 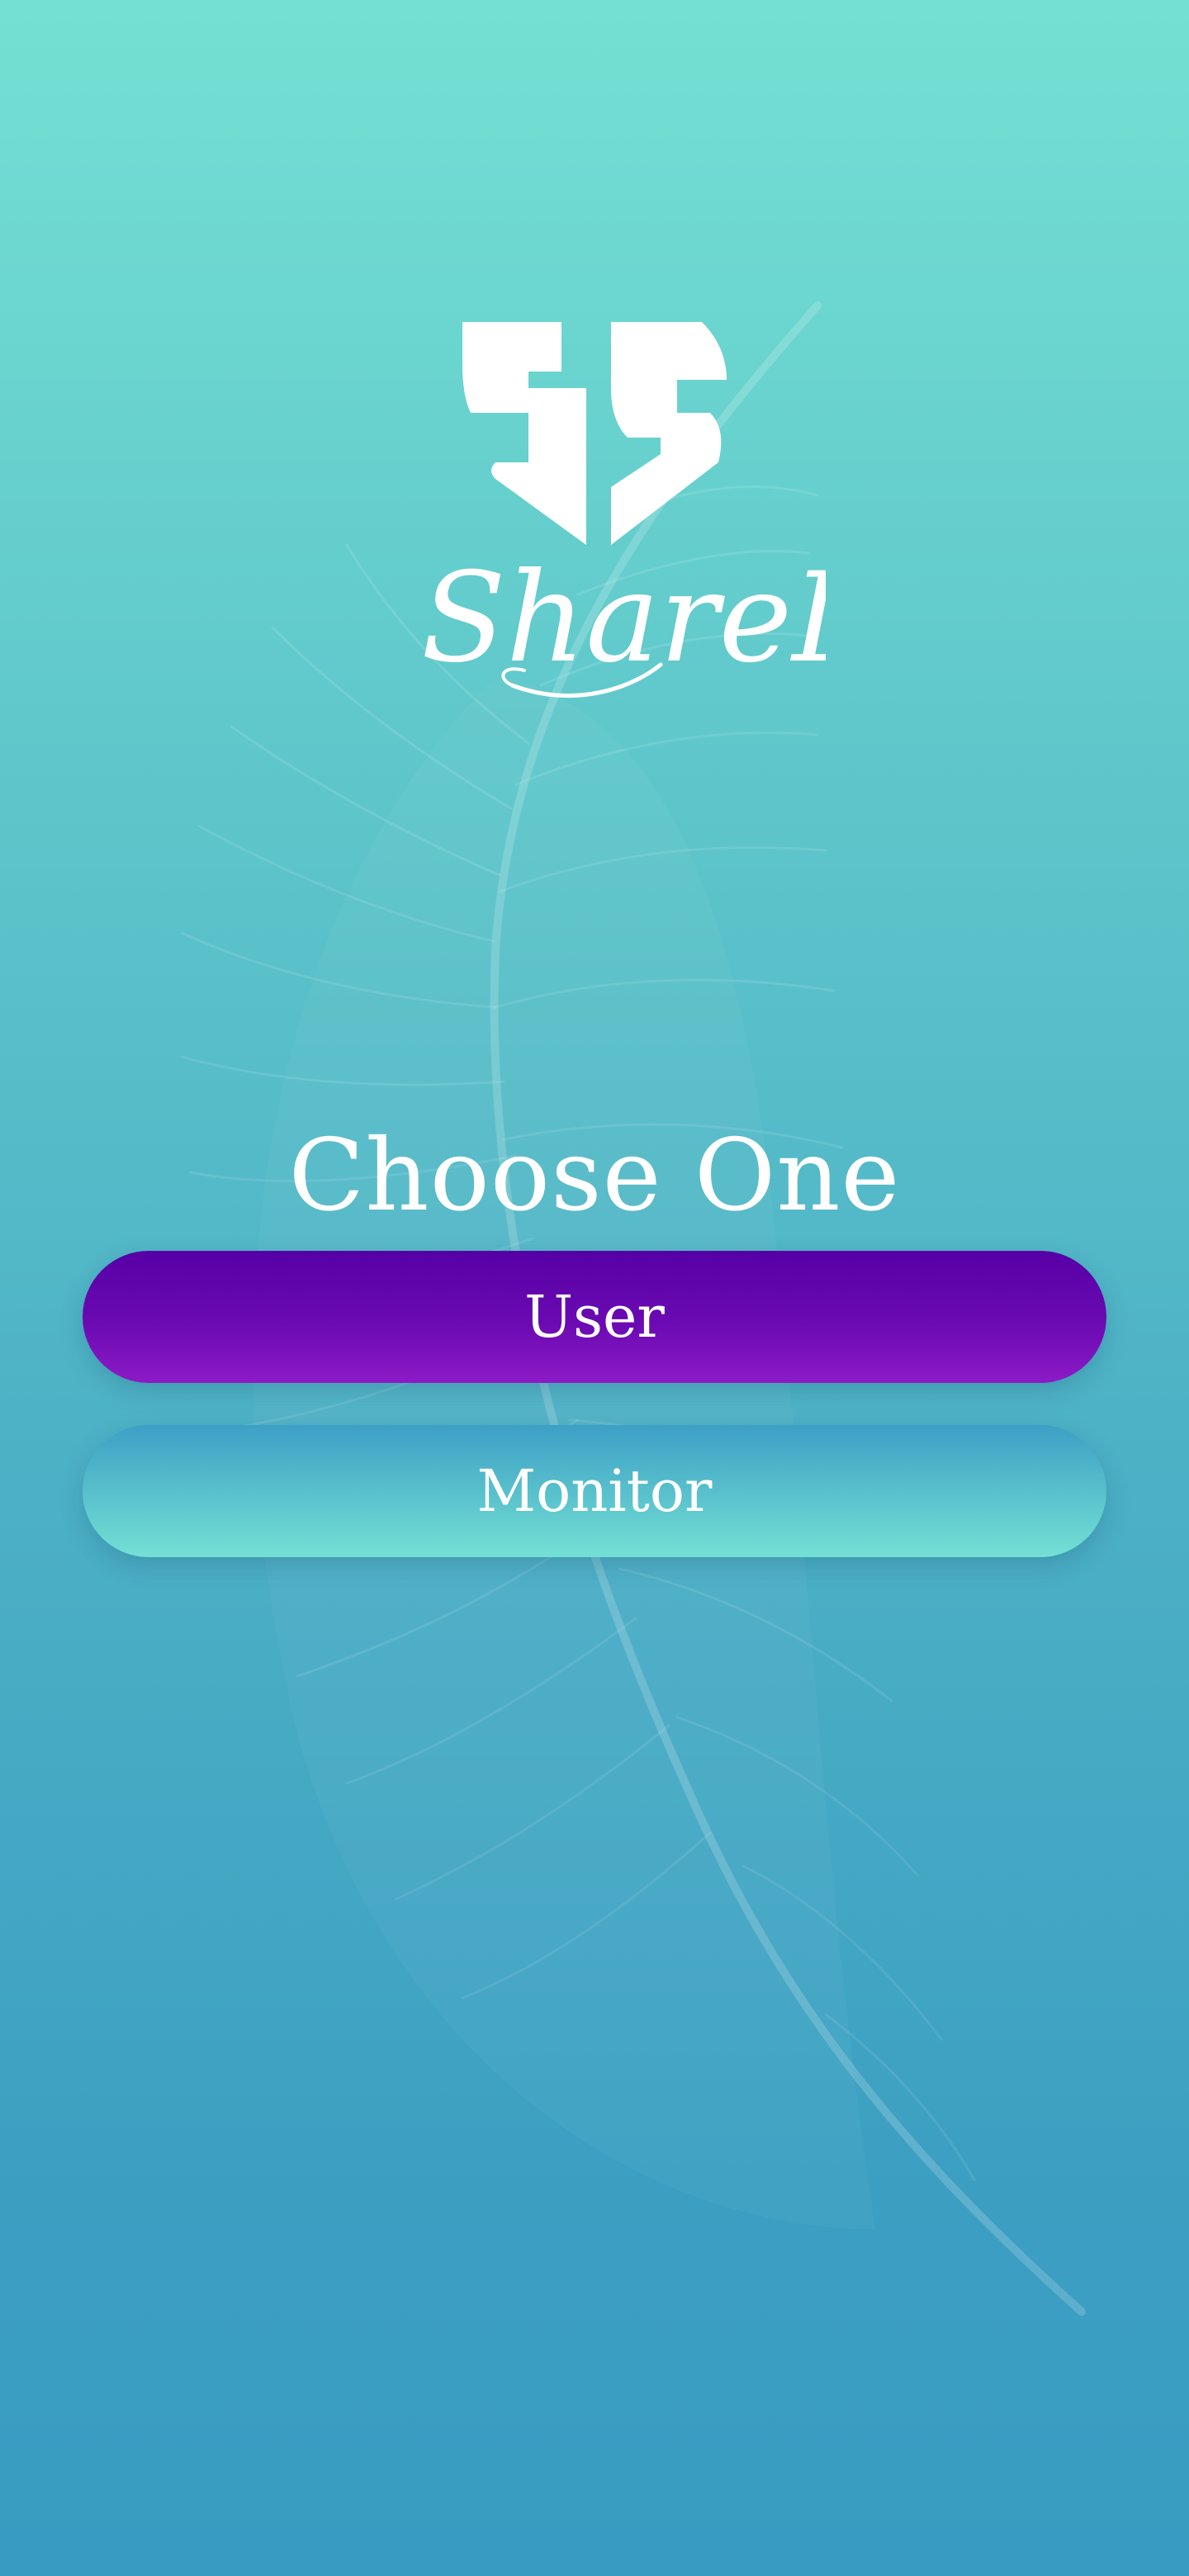 What do you see at coordinates (623, 510) in the screenshot?
I see `shareit-logo-icon: ShareIt` at bounding box center [623, 510].